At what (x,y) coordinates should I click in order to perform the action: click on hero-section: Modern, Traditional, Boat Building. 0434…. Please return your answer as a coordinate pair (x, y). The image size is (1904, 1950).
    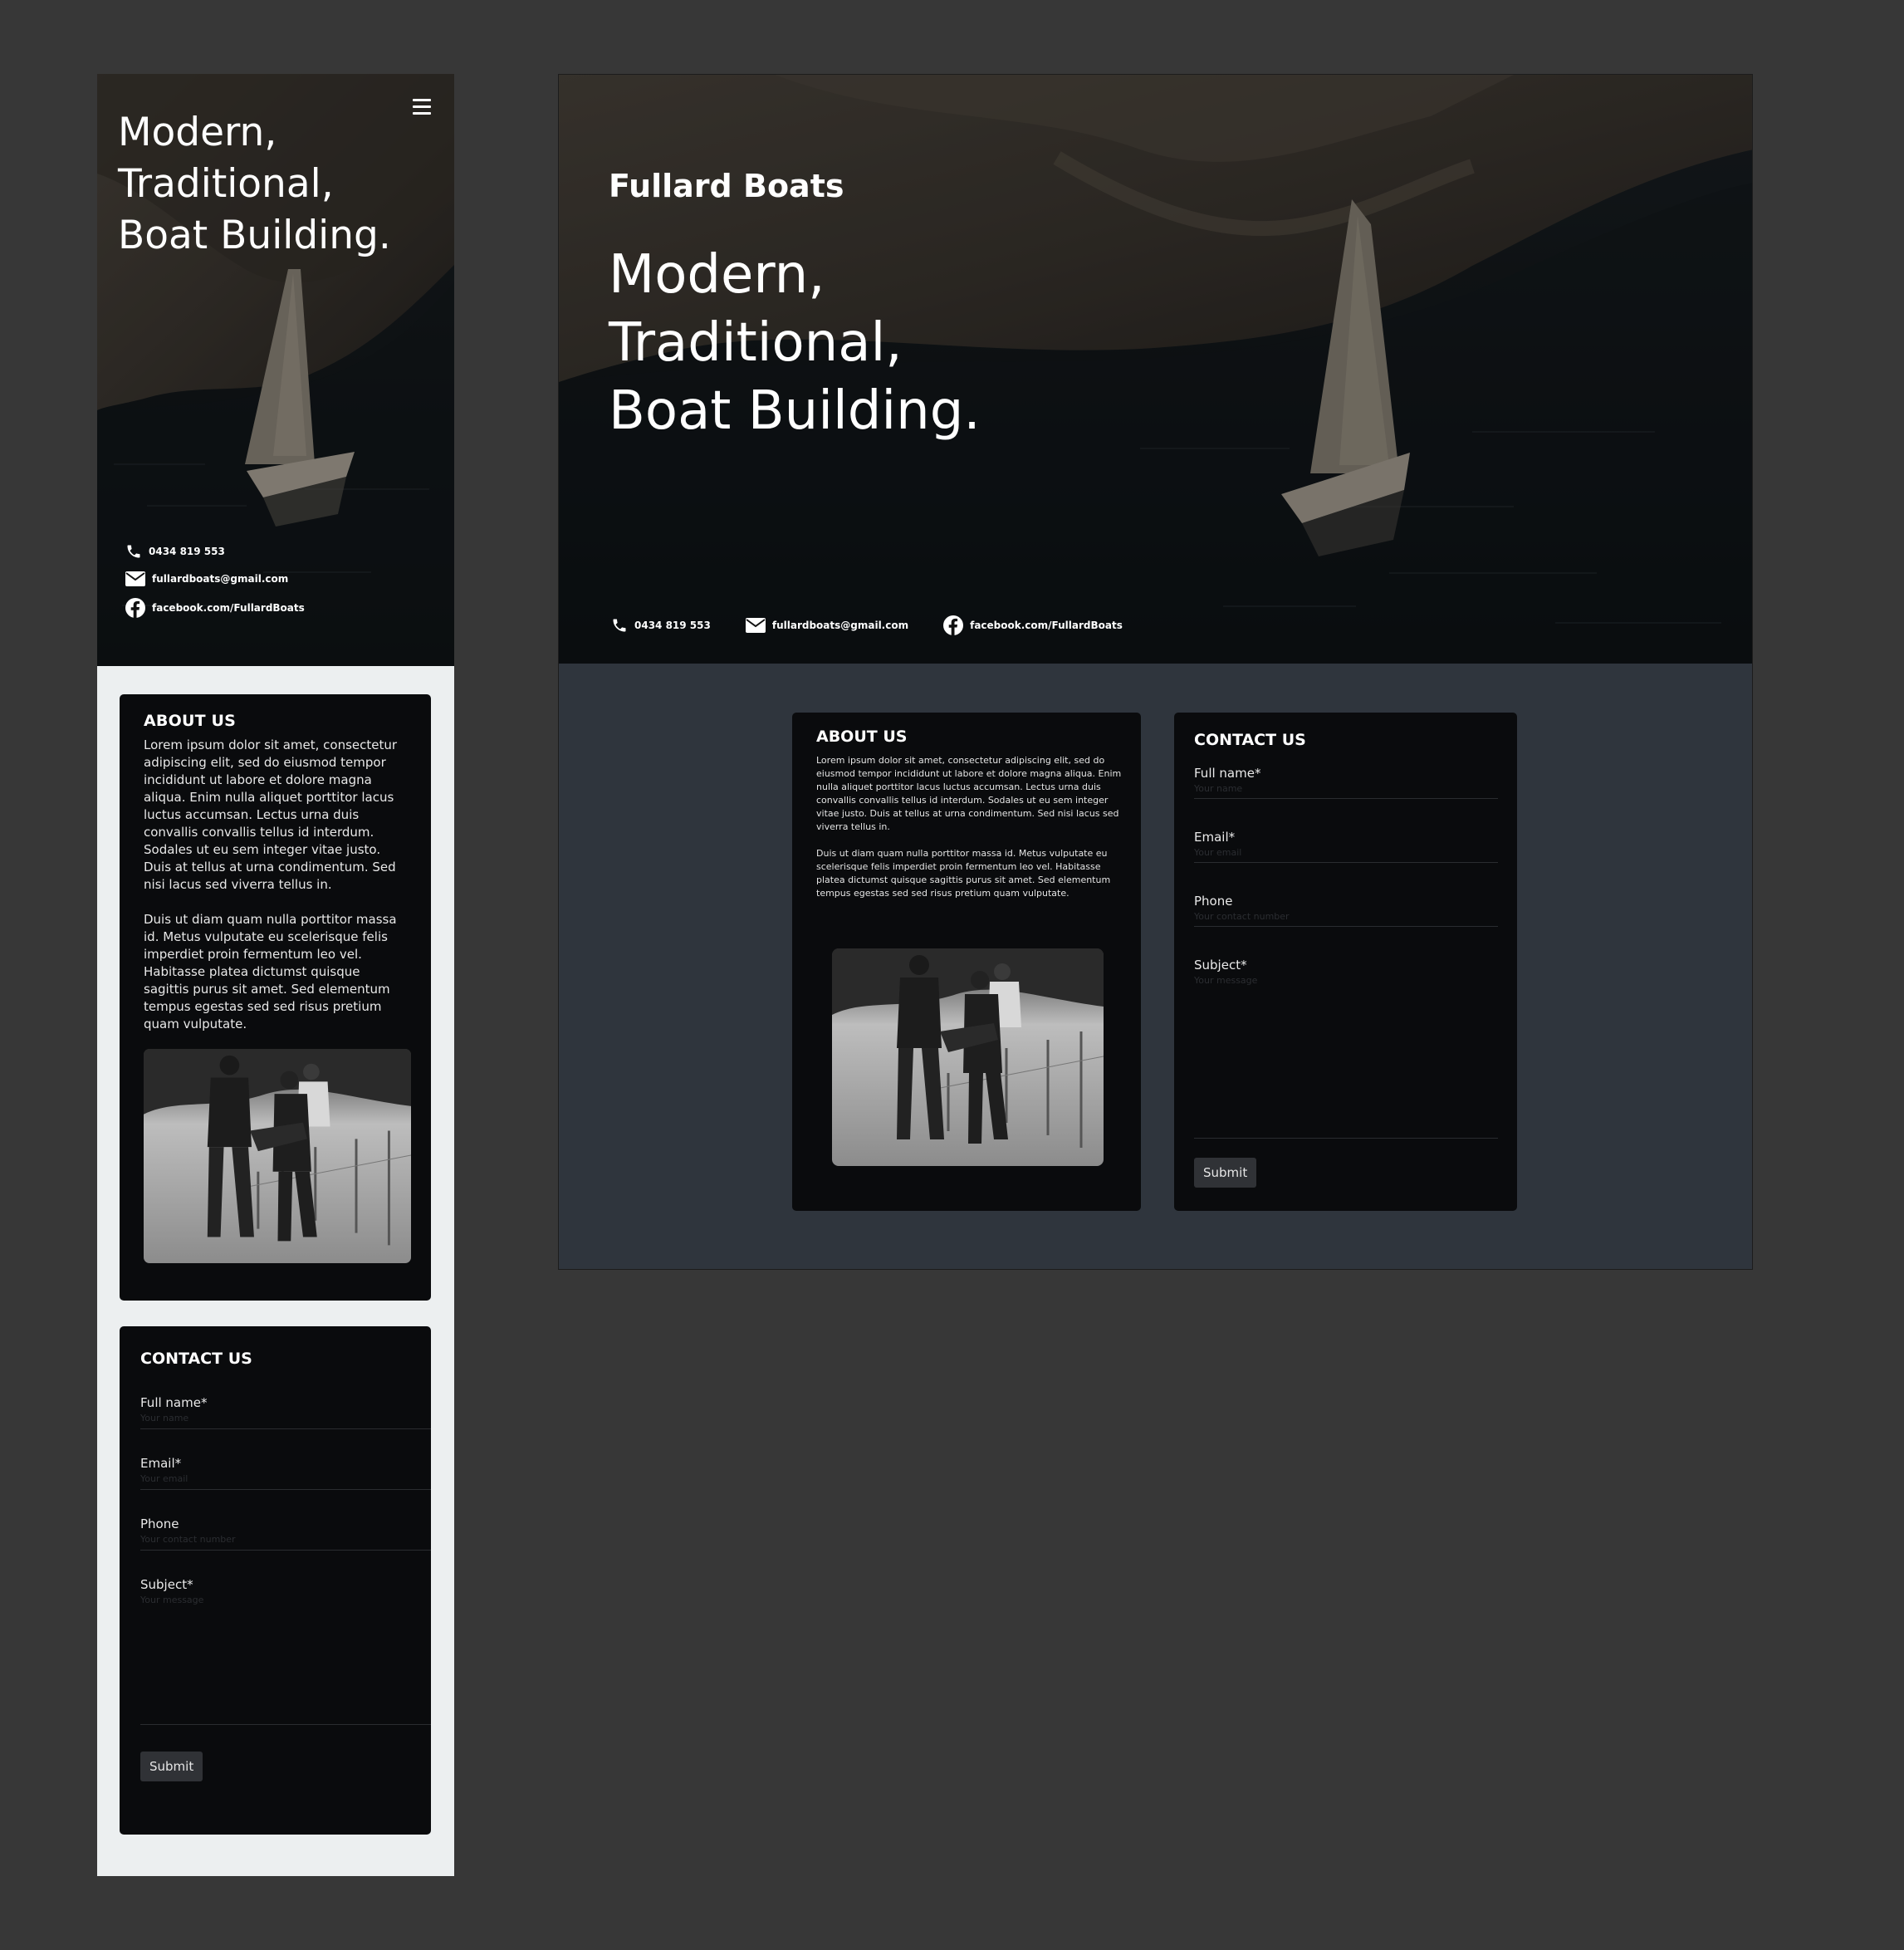
    Looking at the image, I should click on (275, 370).